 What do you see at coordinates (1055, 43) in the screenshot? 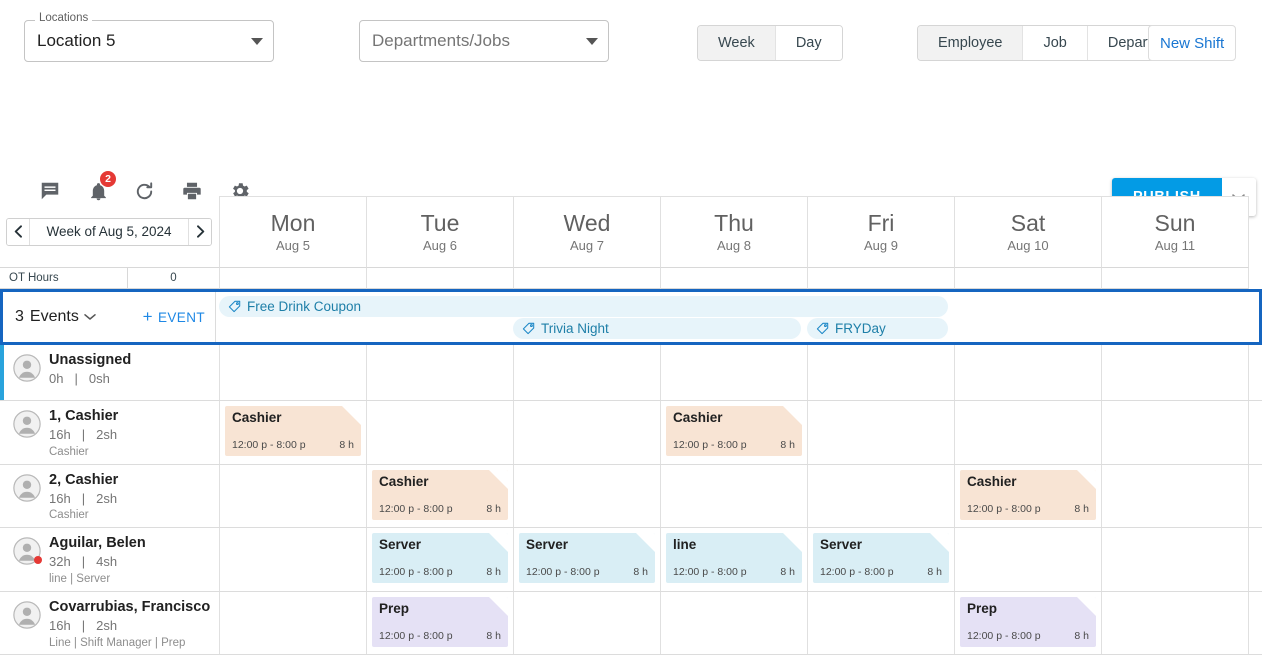
I see `tab-job: Job` at bounding box center [1055, 43].